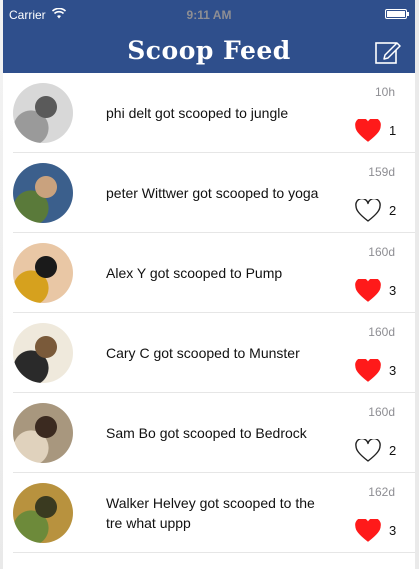 Image resolution: width=419 pixels, height=569 pixels. I want to click on list-item: Cary C got scooped to Munster 160d 3, so click(209, 353).